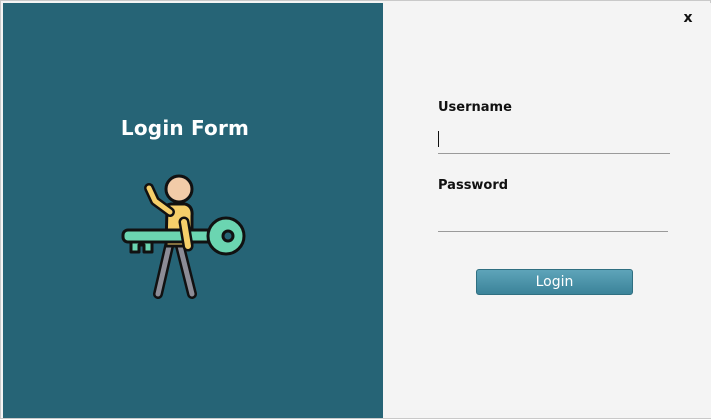  What do you see at coordinates (688, 18) in the screenshot?
I see `close-button: x` at bounding box center [688, 18].